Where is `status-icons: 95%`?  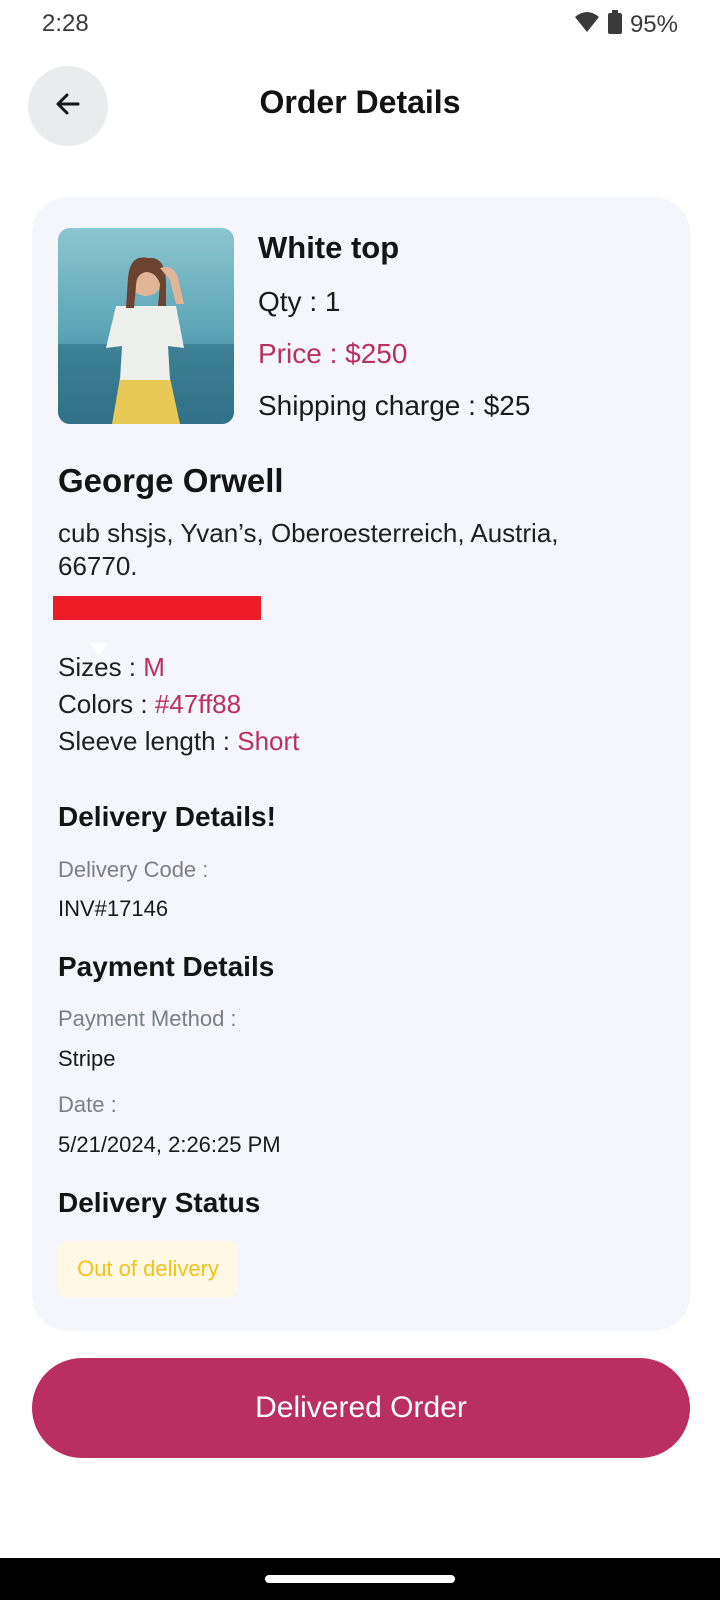 status-icons: 95% is located at coordinates (626, 24).